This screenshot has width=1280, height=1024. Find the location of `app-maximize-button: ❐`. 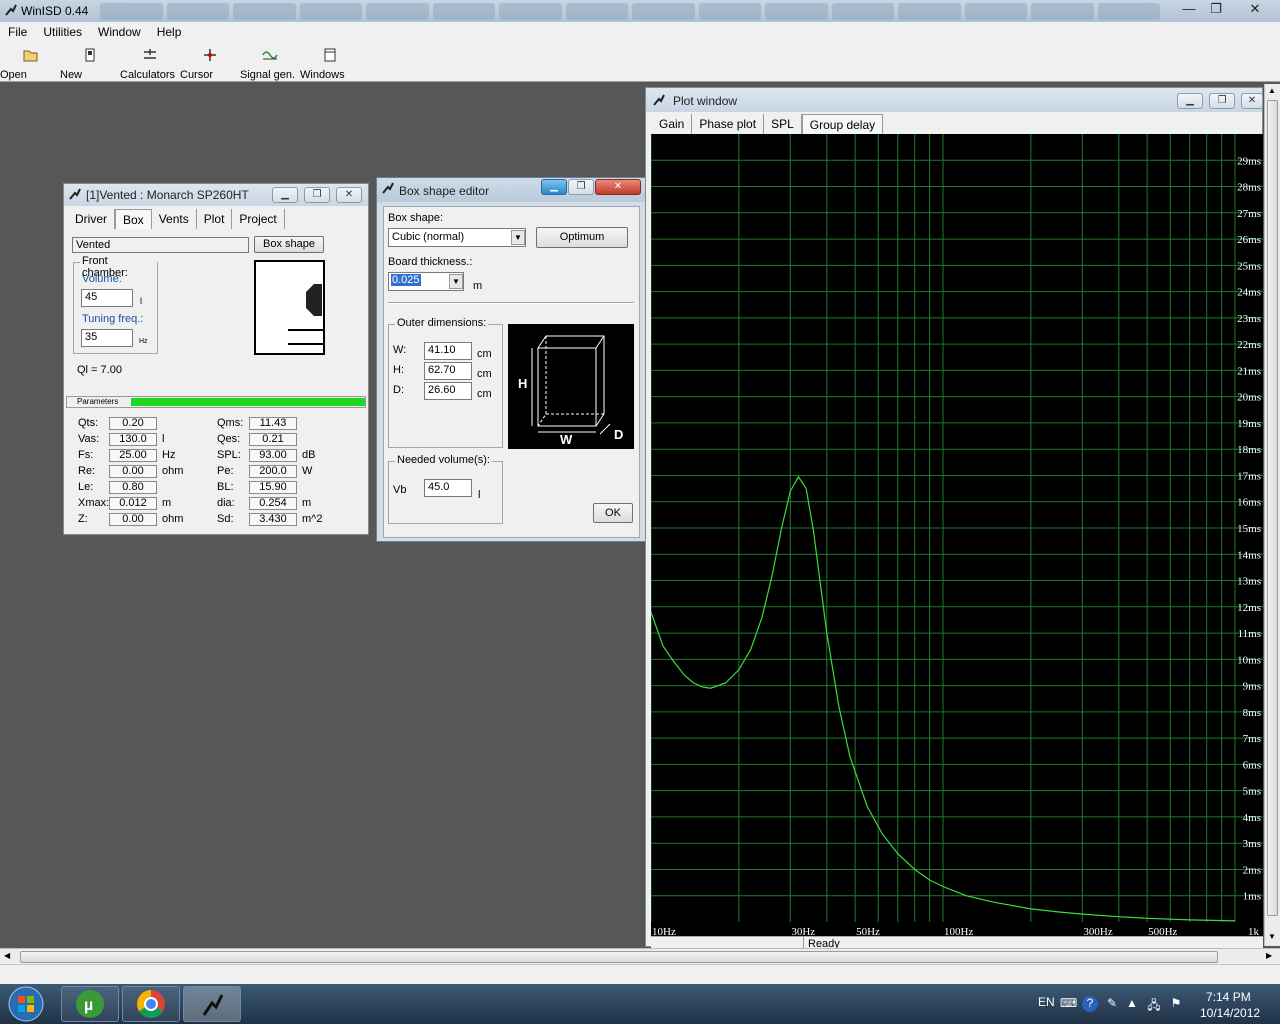

app-maximize-button: ❐ is located at coordinates (1216, 10).